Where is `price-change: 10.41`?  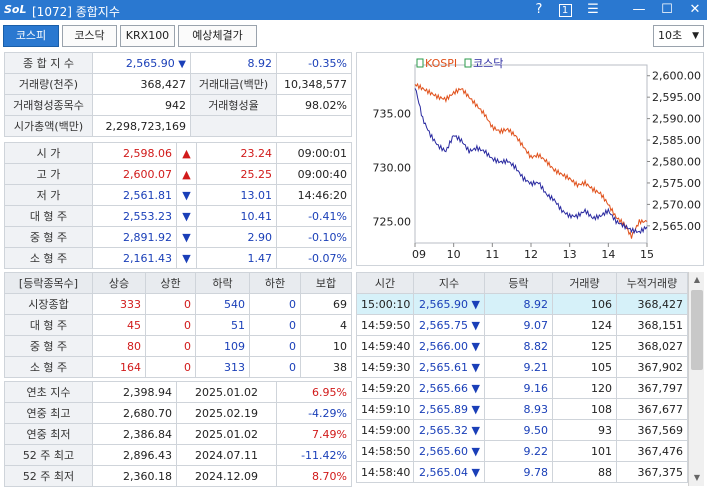
price-change: 10.41 is located at coordinates (236, 216).